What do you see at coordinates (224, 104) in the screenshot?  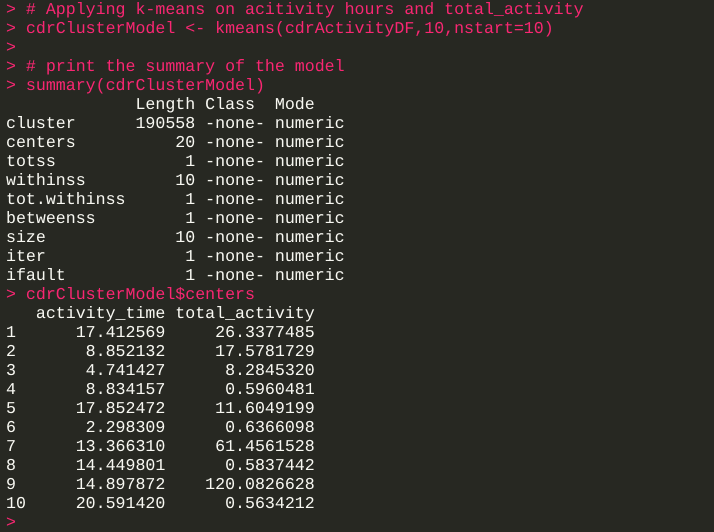 I see `output-line: Length Class Mode` at bounding box center [224, 104].